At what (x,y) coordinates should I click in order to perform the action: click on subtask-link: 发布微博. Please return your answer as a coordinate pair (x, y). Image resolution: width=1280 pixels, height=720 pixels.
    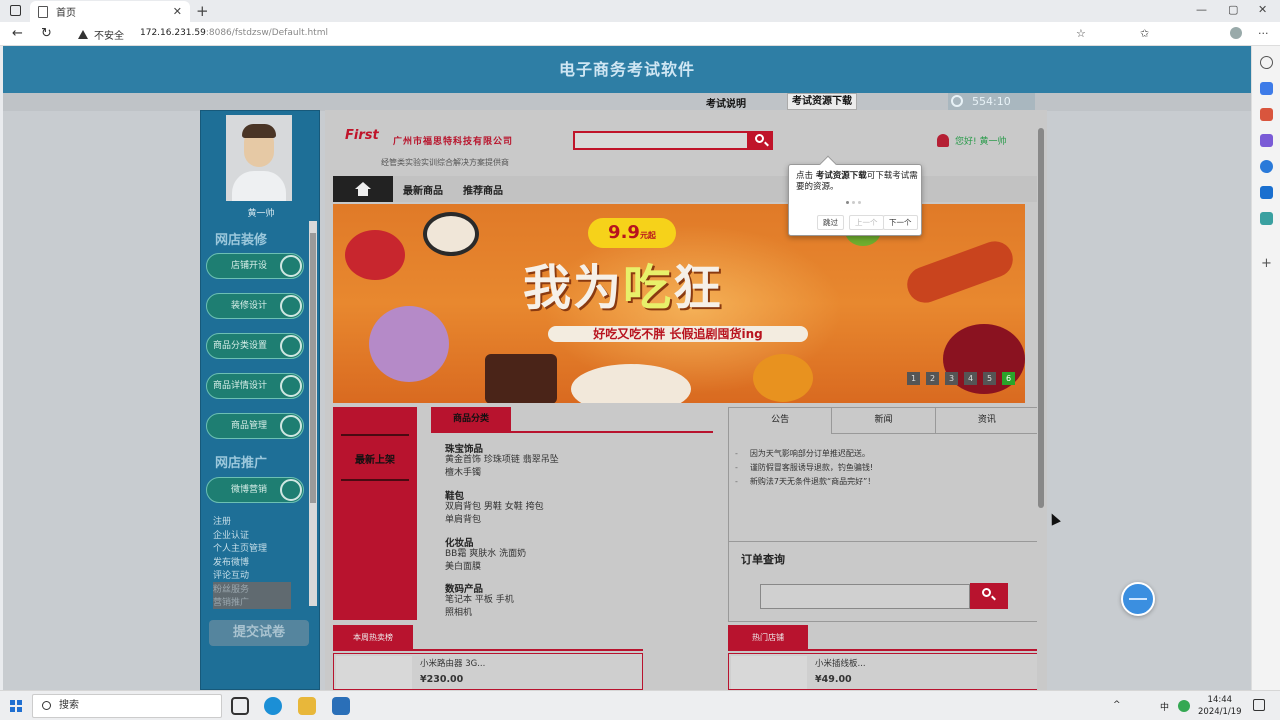
    Looking at the image, I should click on (252, 562).